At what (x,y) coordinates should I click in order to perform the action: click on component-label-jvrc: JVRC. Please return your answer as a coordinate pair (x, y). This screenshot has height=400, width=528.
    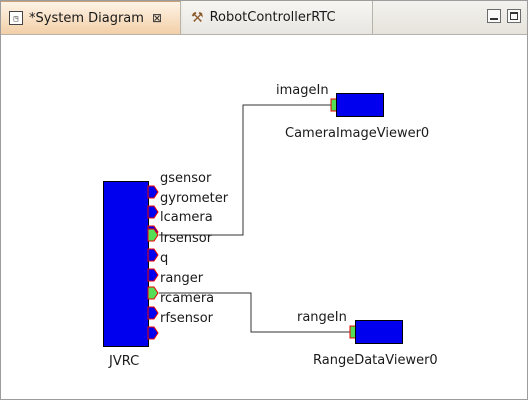
    Looking at the image, I should click on (124, 361).